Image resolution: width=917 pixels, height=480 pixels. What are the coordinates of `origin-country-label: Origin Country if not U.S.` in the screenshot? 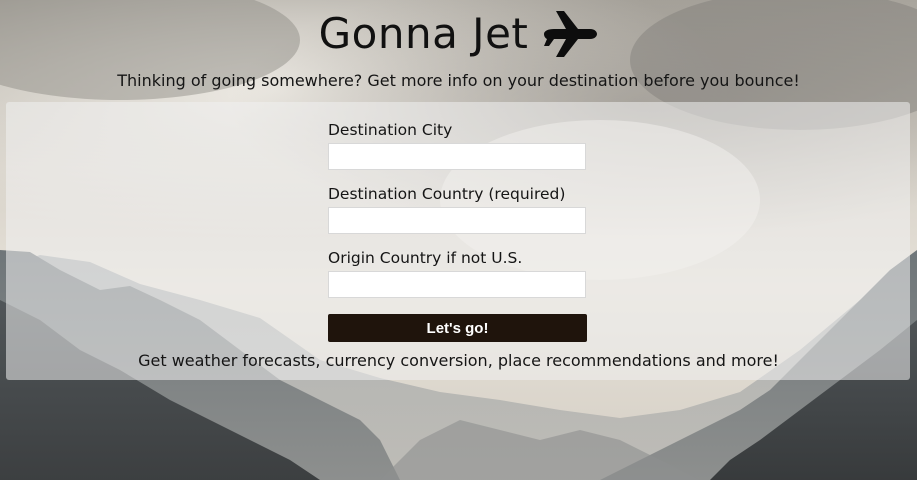 It's located at (425, 258).